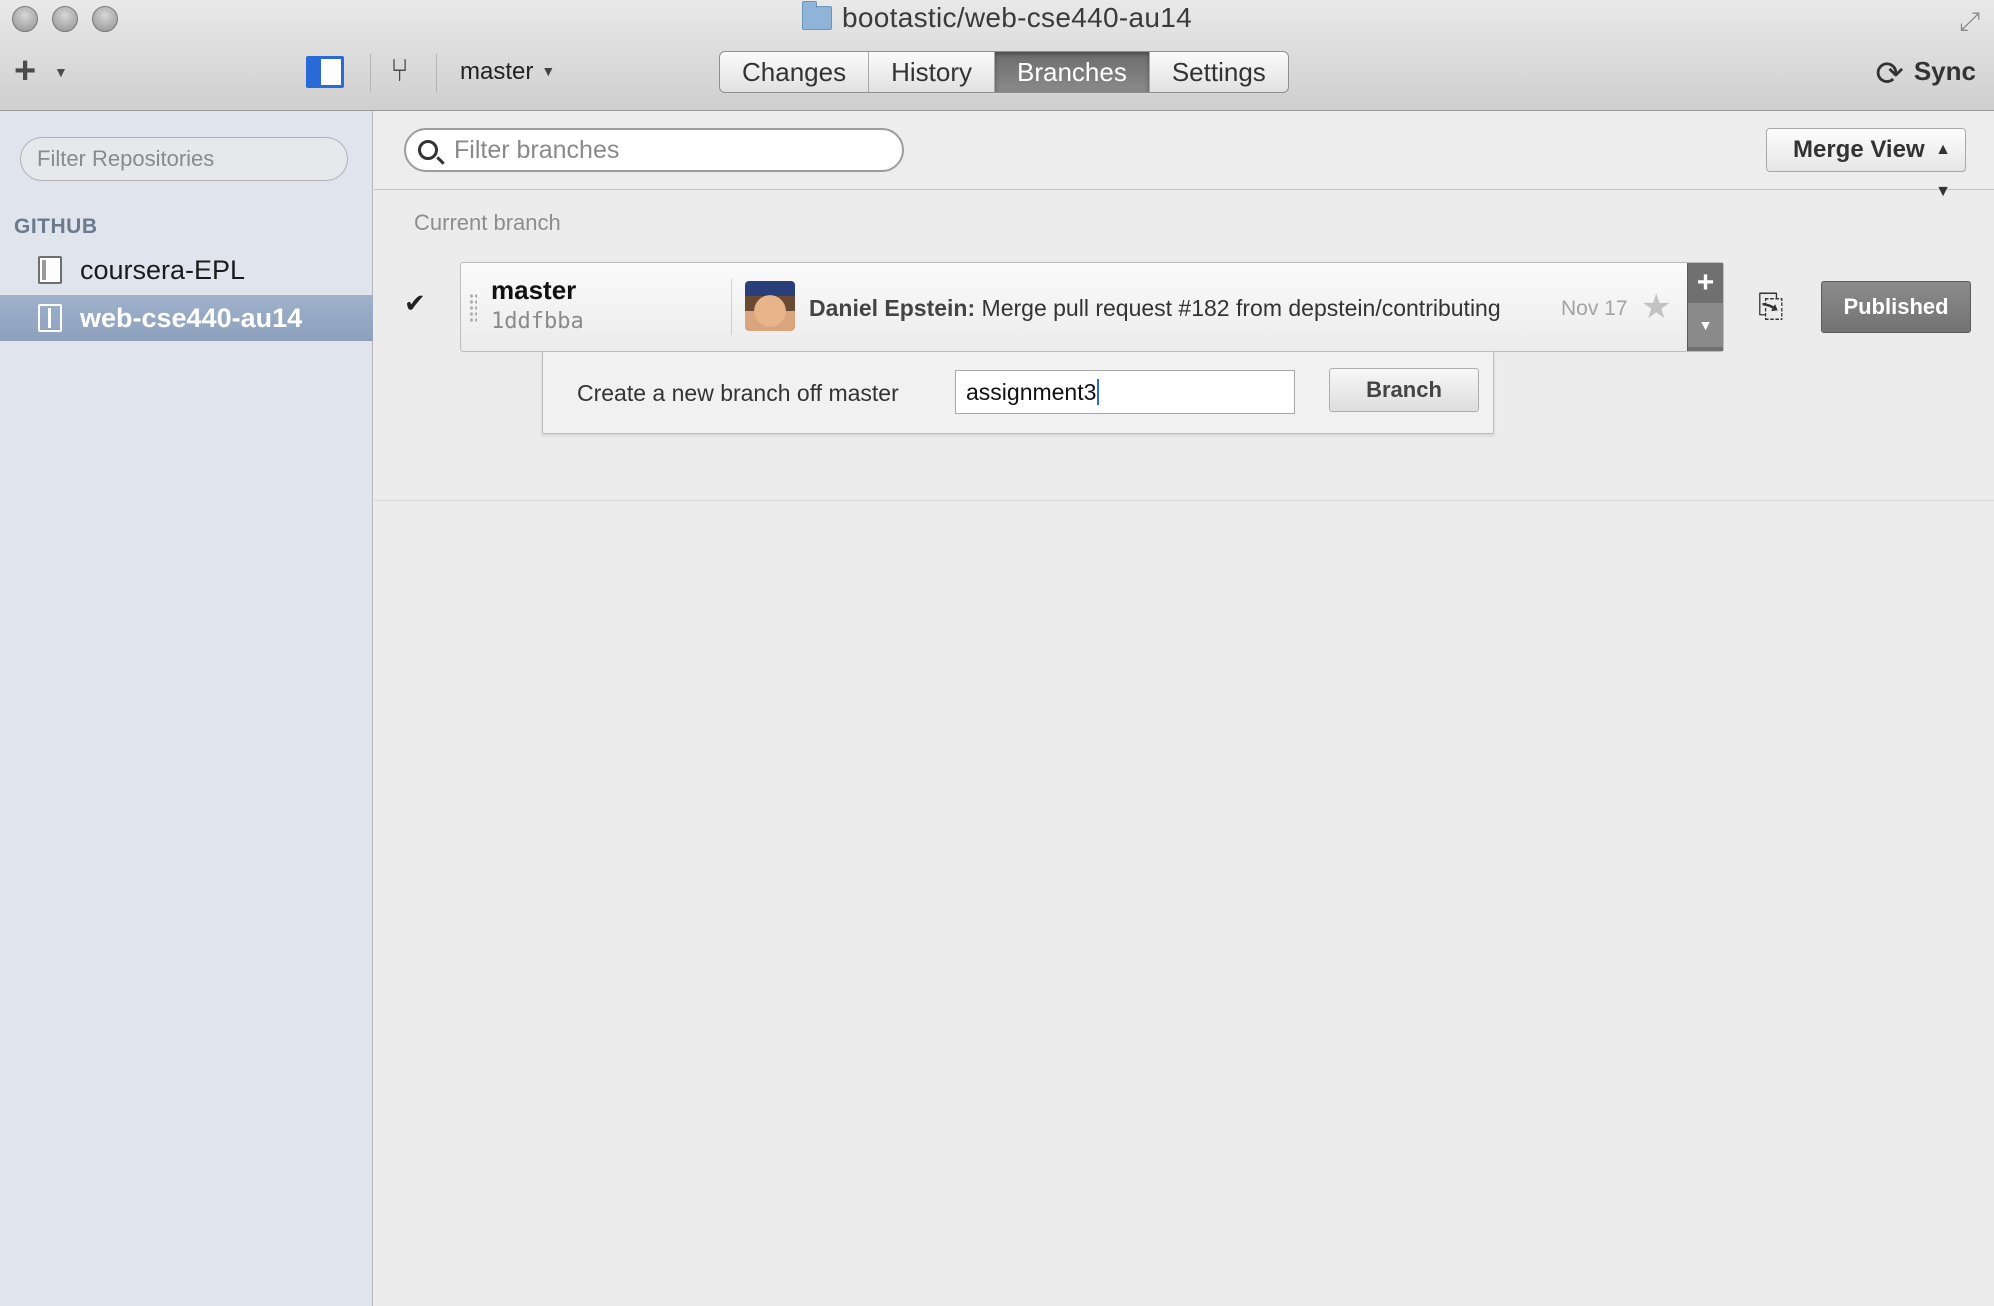  Describe the element at coordinates (1771, 307) in the screenshot. I see `compare-icon: ⎘` at that location.